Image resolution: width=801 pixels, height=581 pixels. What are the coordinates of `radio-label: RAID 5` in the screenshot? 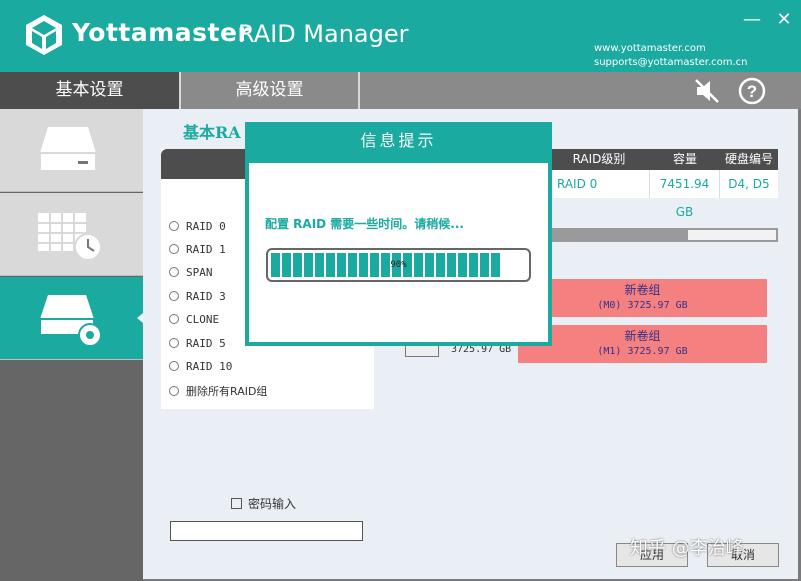 It's located at (206, 343).